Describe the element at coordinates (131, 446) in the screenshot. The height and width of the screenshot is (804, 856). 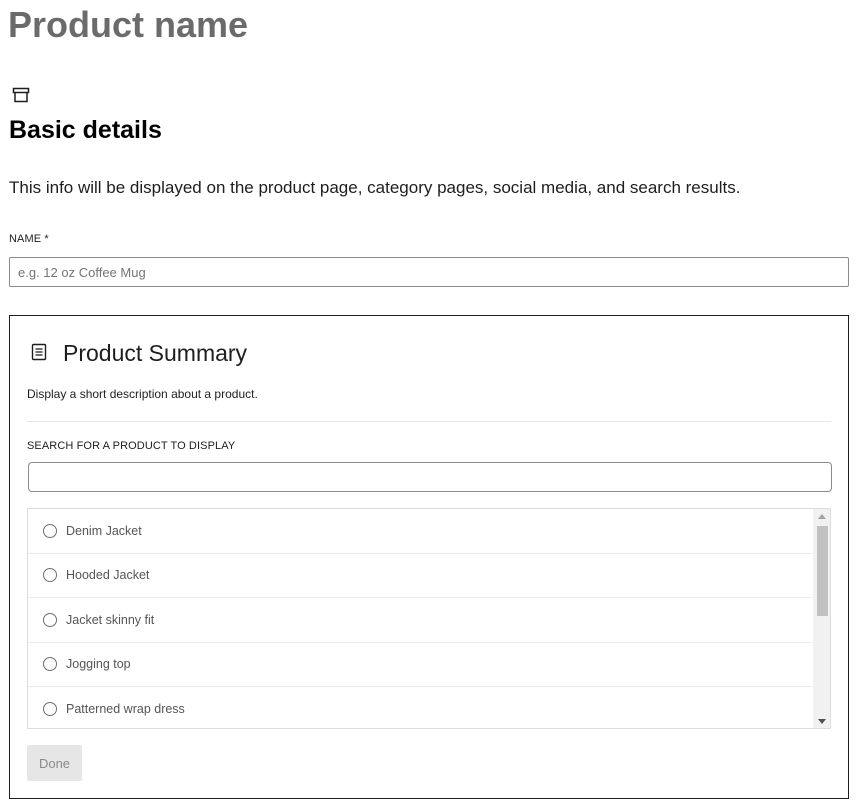
I see `product-search-label: SEARCH FOR A PRODUCT TO DISPLAY` at that location.